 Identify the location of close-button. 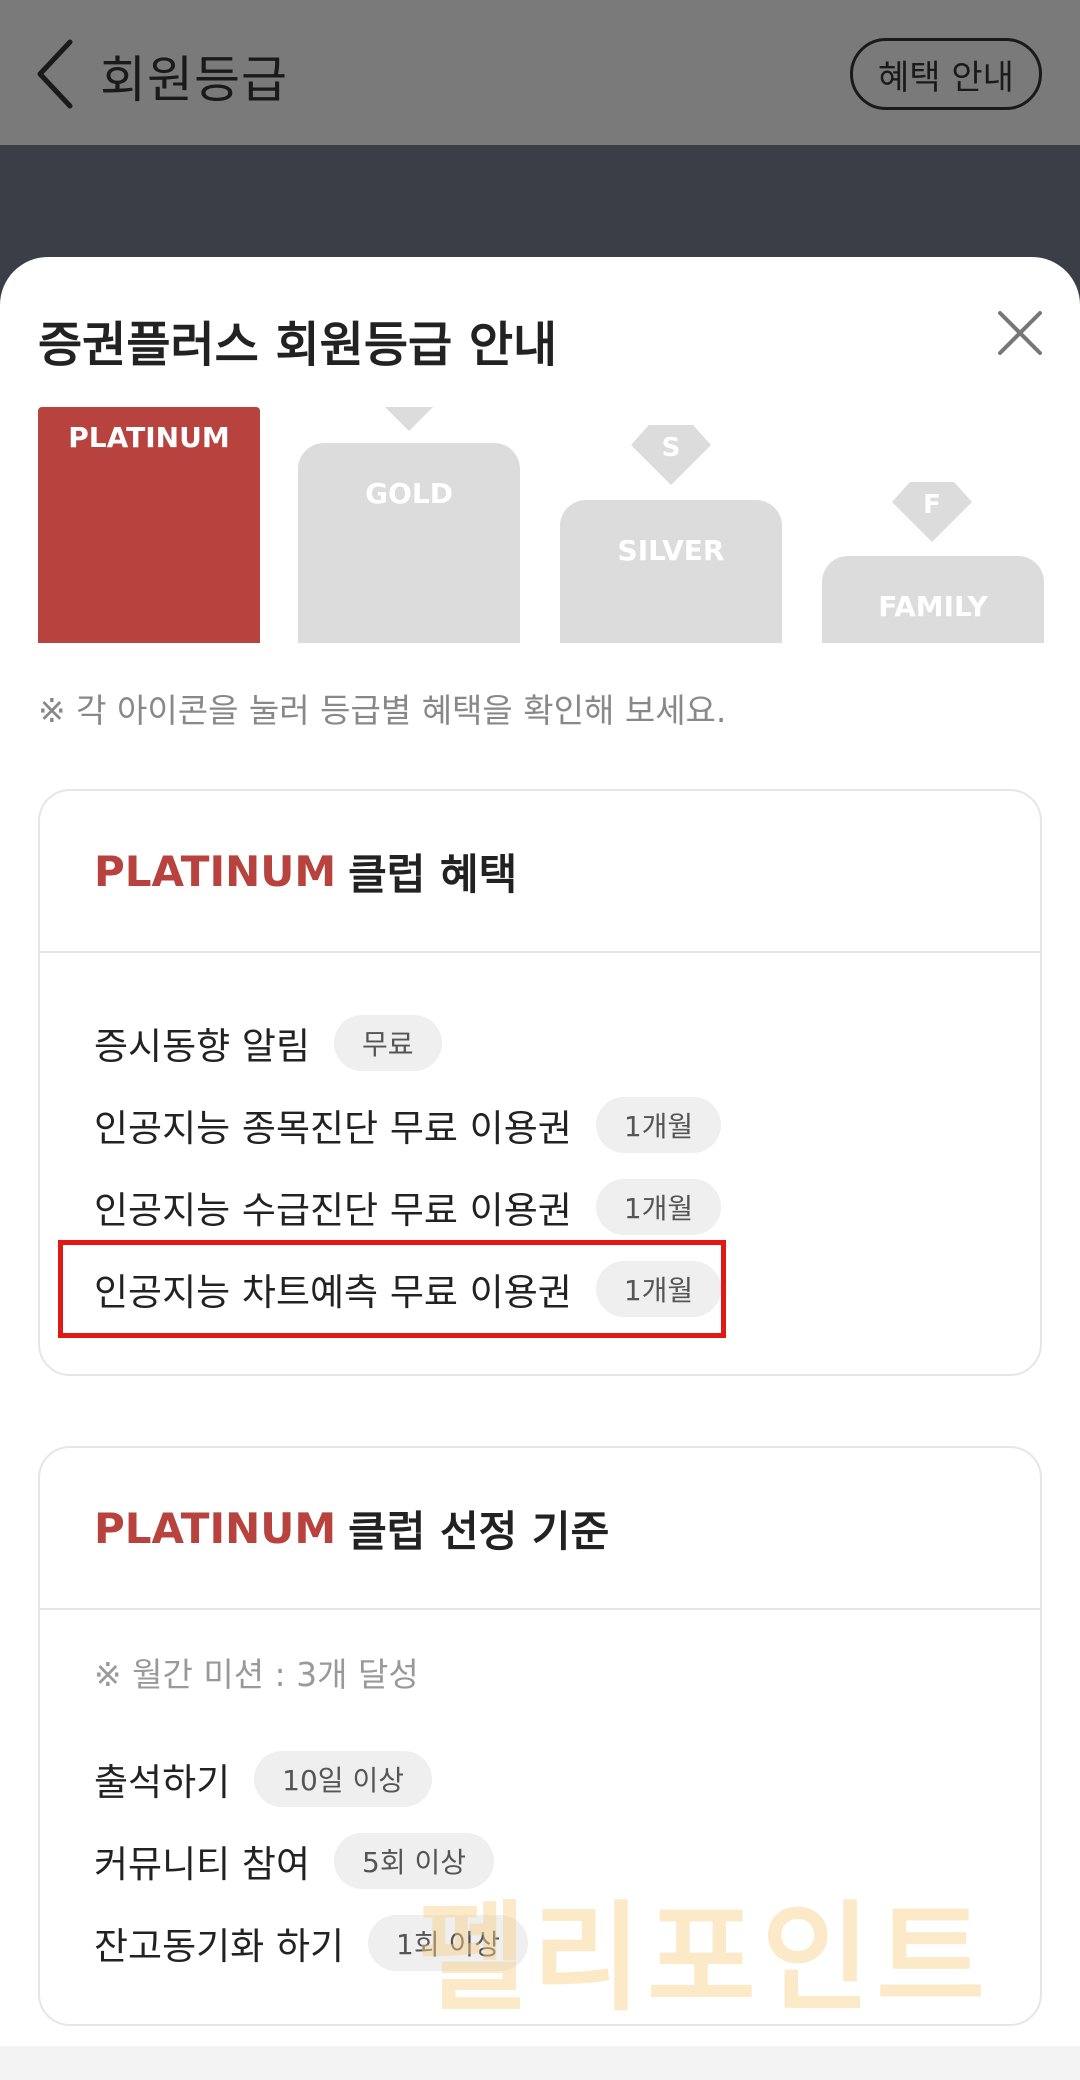
(1020, 333).